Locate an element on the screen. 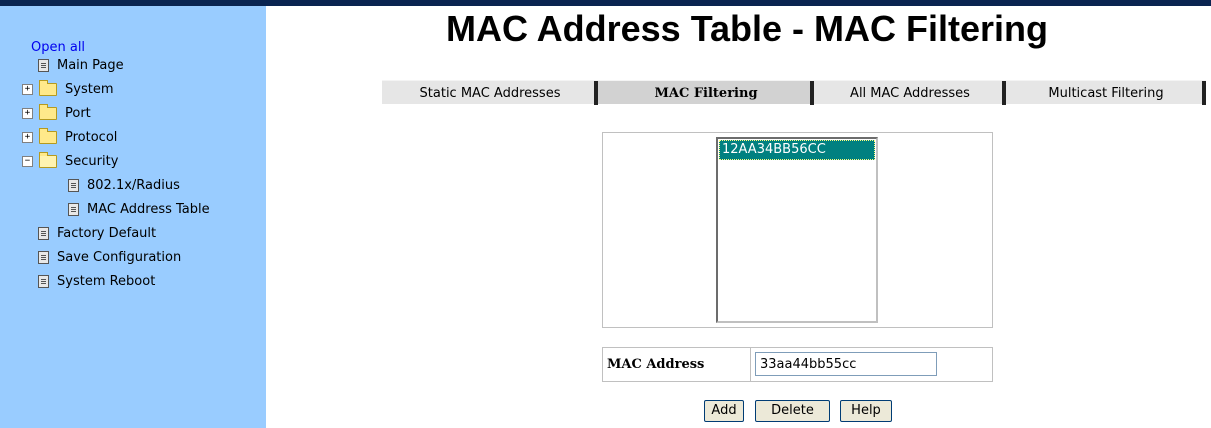 This screenshot has height=428, width=1211. tree-item-mac-address-table: MAC Address Table is located at coordinates (139, 209).